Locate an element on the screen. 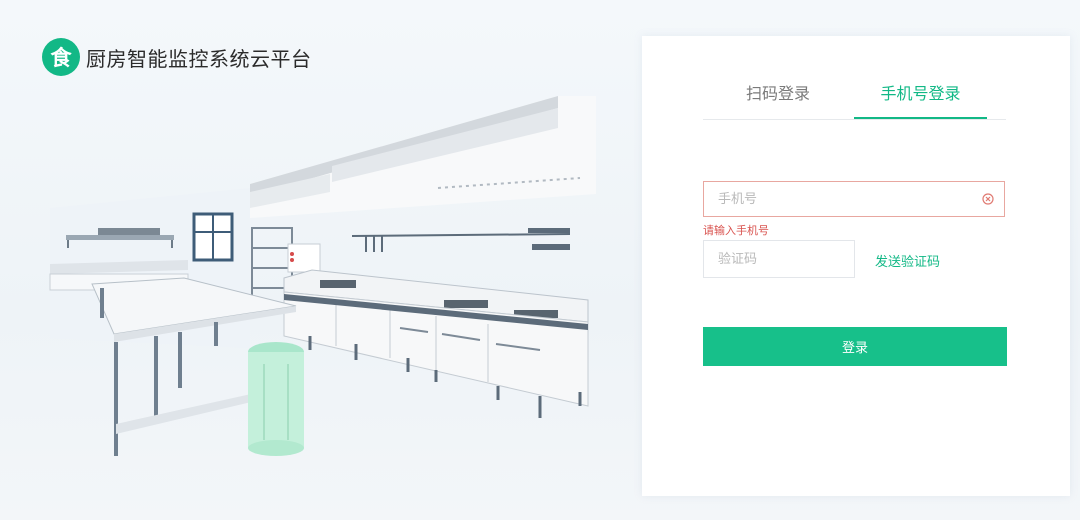  login-tabs: 扫码登录 手机号登录 is located at coordinates (854, 100).